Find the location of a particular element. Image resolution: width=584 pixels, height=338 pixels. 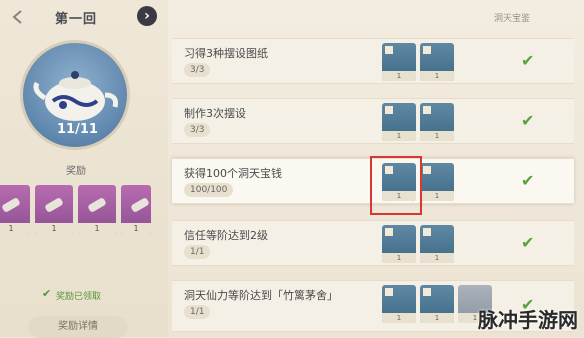

left-arrow-icon is located at coordinates (19, 18).